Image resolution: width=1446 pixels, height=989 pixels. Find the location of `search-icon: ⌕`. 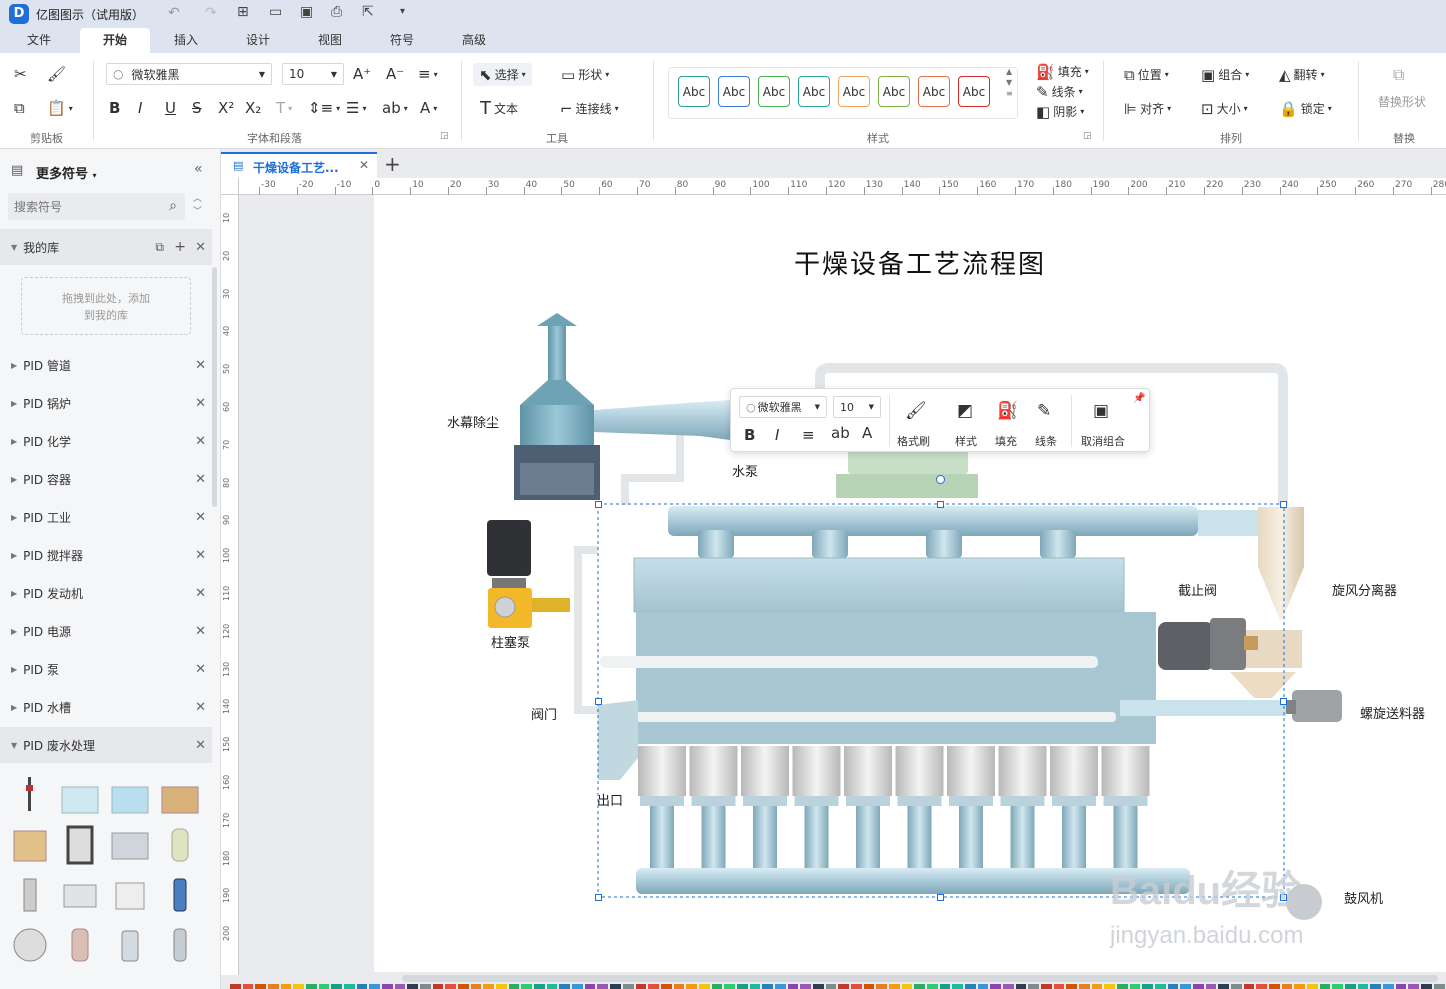

search-icon: ⌕ is located at coordinates (173, 206).